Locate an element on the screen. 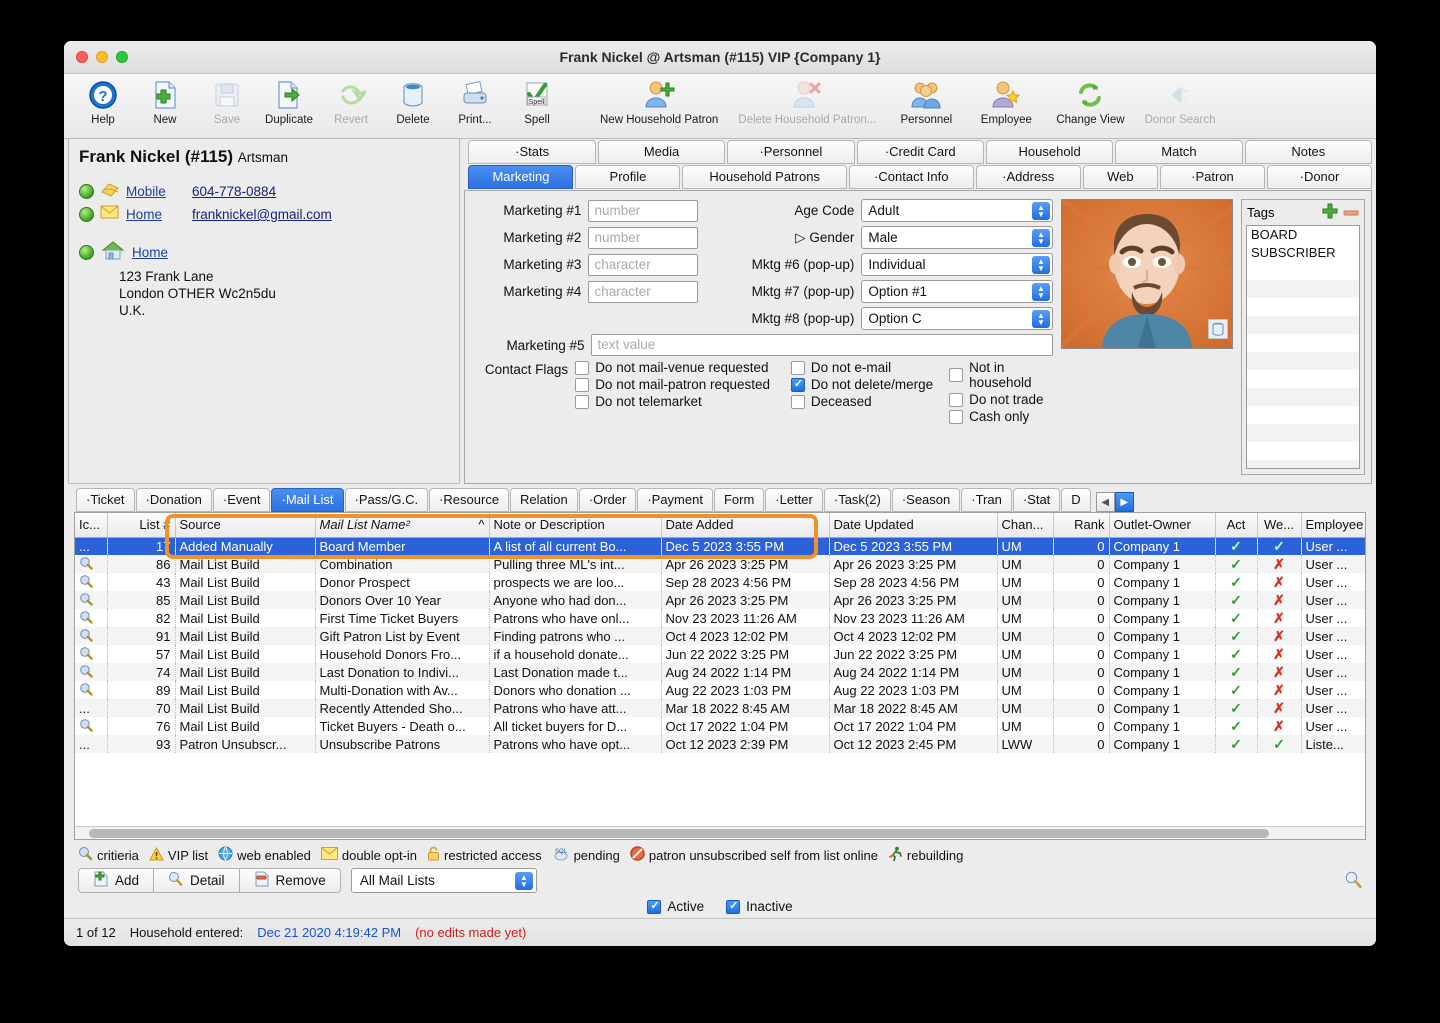 This screenshot has height=1023, width=1440. gender-select: Male ▲ ▼ is located at coordinates (957, 237).